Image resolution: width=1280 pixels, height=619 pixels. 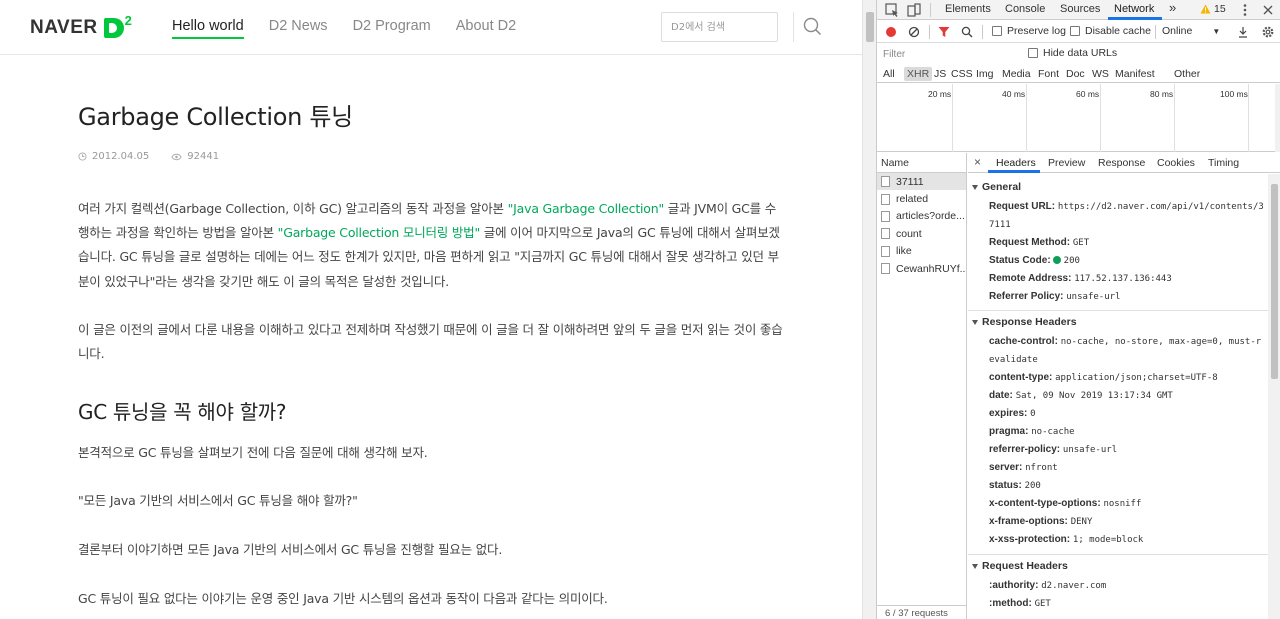 I want to click on naver-d2-logo: NAVER 2, so click(x=82, y=26).